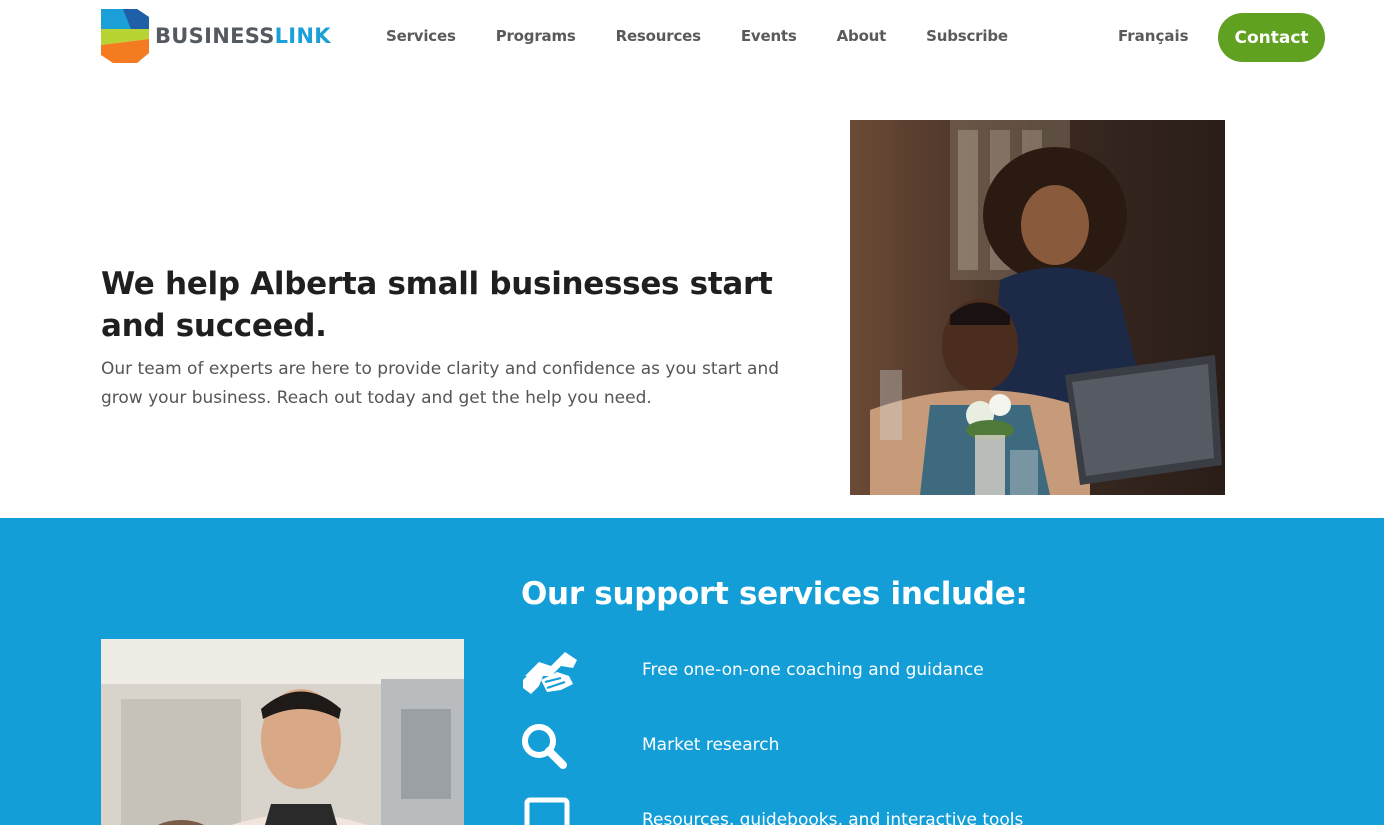 The width and height of the screenshot is (1384, 825). I want to click on handshake-icon, so click(550, 673).